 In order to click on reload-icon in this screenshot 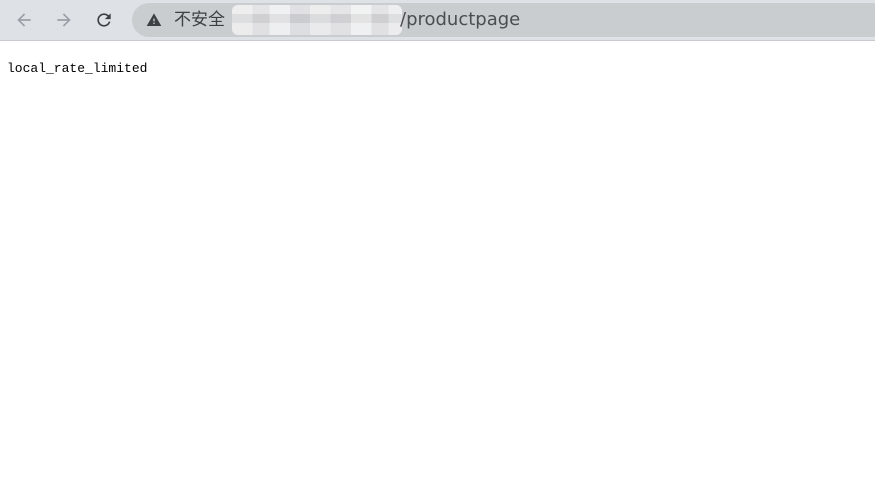, I will do `click(104, 20)`.